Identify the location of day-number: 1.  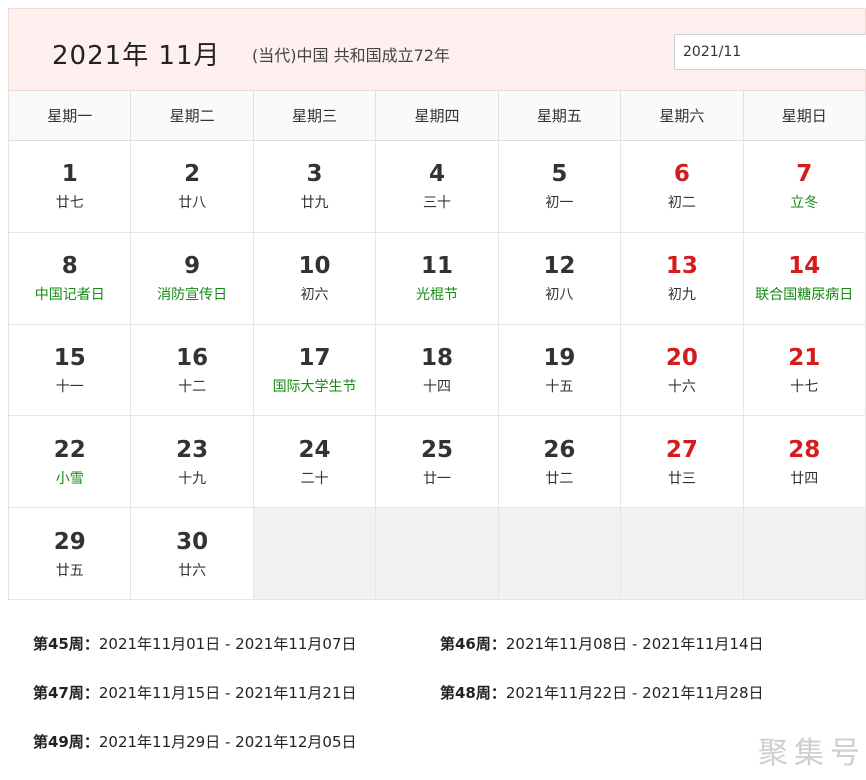
(69, 174).